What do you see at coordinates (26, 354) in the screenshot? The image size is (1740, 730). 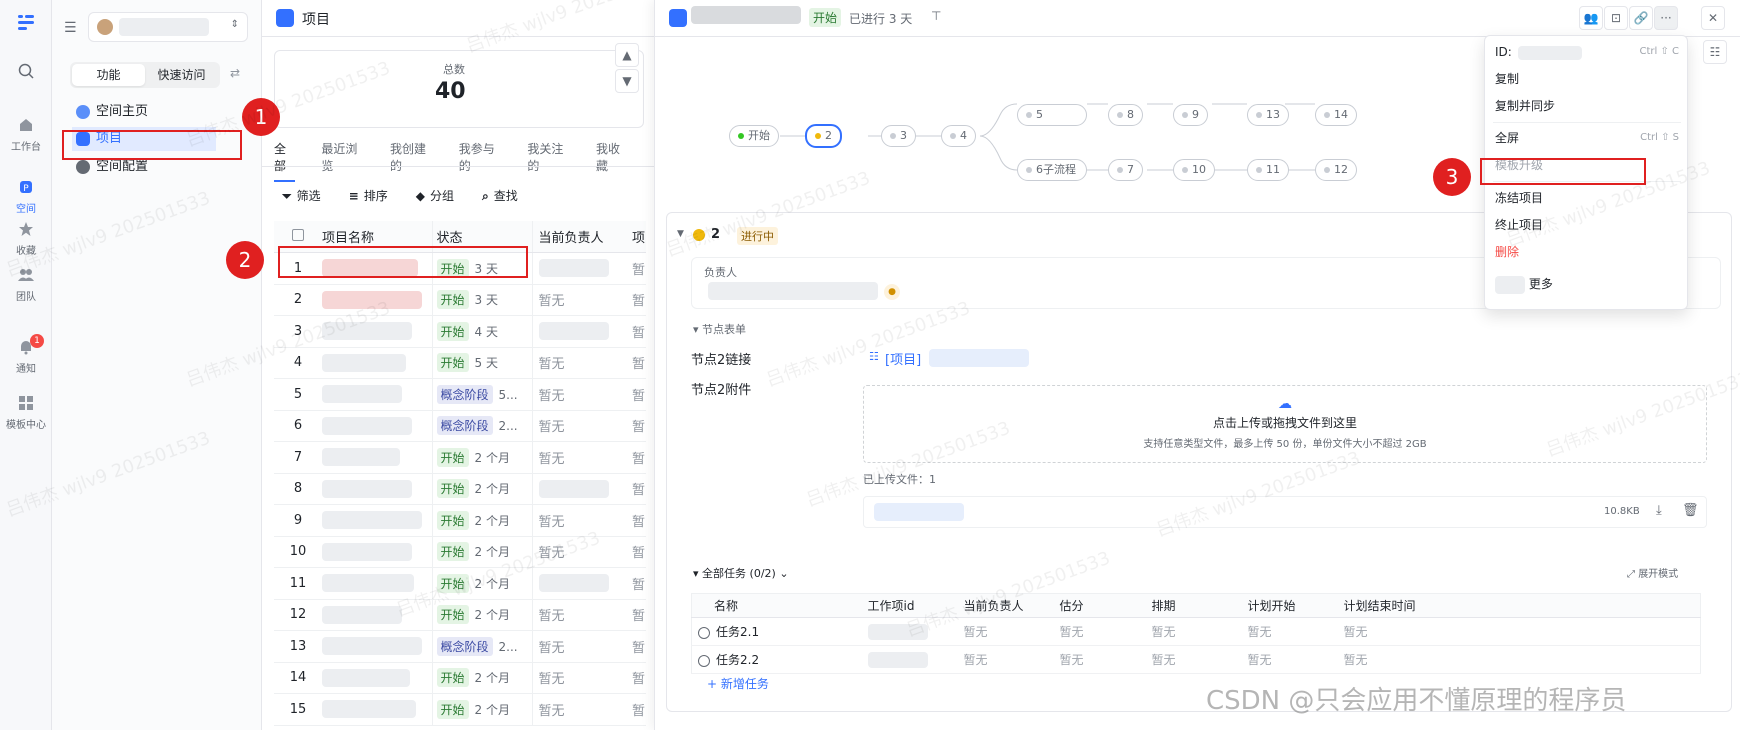 I see `rail-notifications: 1 通知` at bounding box center [26, 354].